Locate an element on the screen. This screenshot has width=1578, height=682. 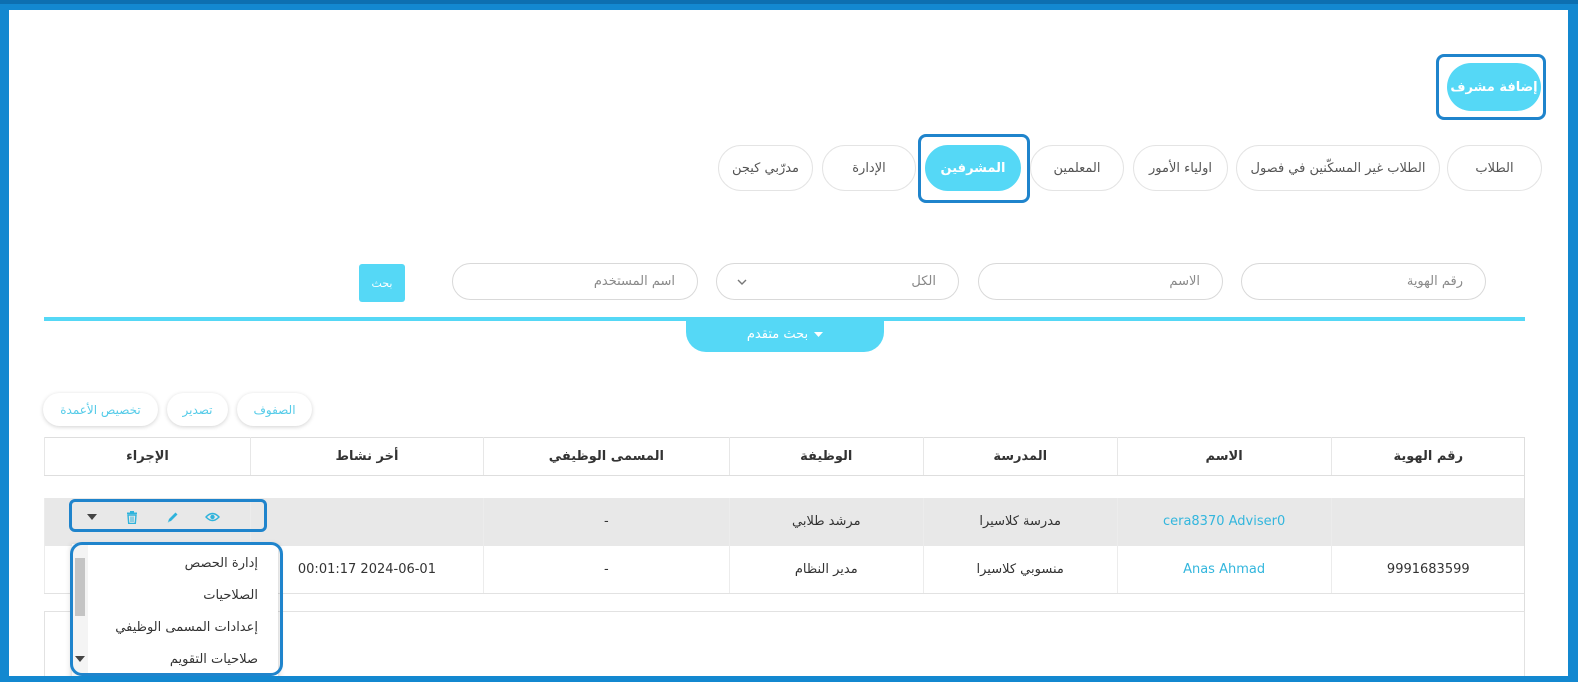
column-header-last-activity: أخر نشاط is located at coordinates (366, 456).